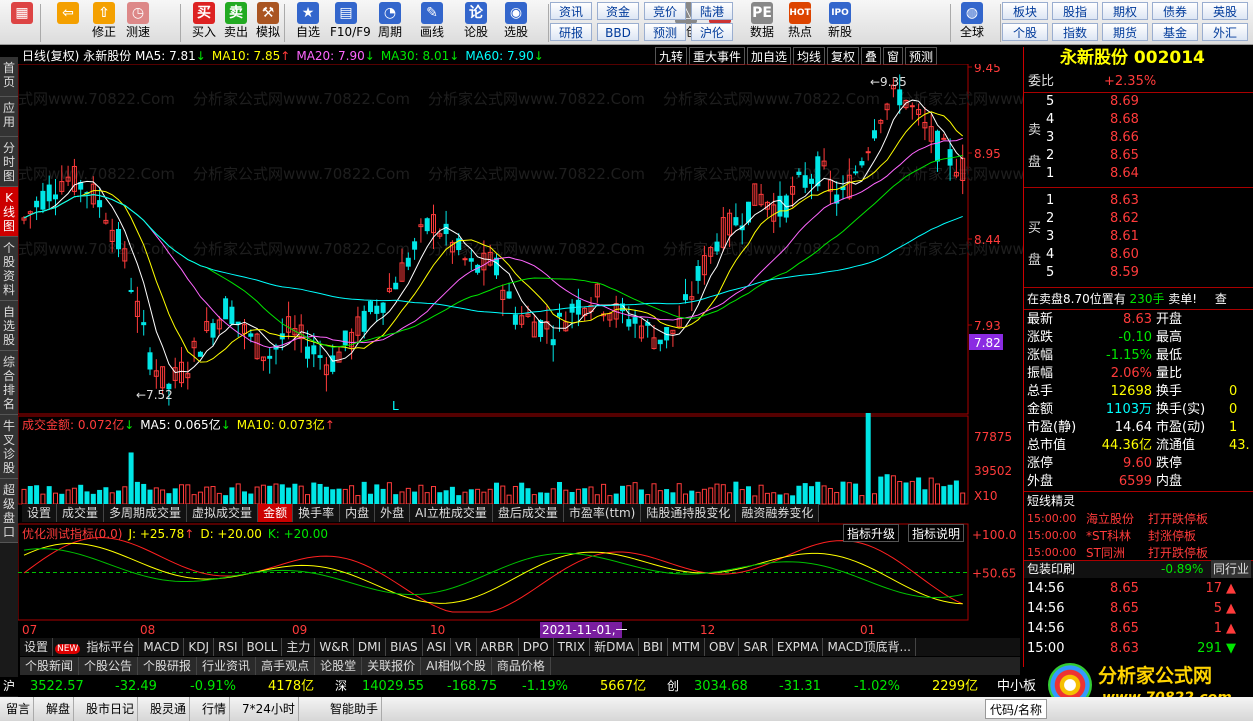 The image size is (1253, 721). Describe the element at coordinates (50, 666) in the screenshot. I see `news-tab: 个股新闻` at that location.